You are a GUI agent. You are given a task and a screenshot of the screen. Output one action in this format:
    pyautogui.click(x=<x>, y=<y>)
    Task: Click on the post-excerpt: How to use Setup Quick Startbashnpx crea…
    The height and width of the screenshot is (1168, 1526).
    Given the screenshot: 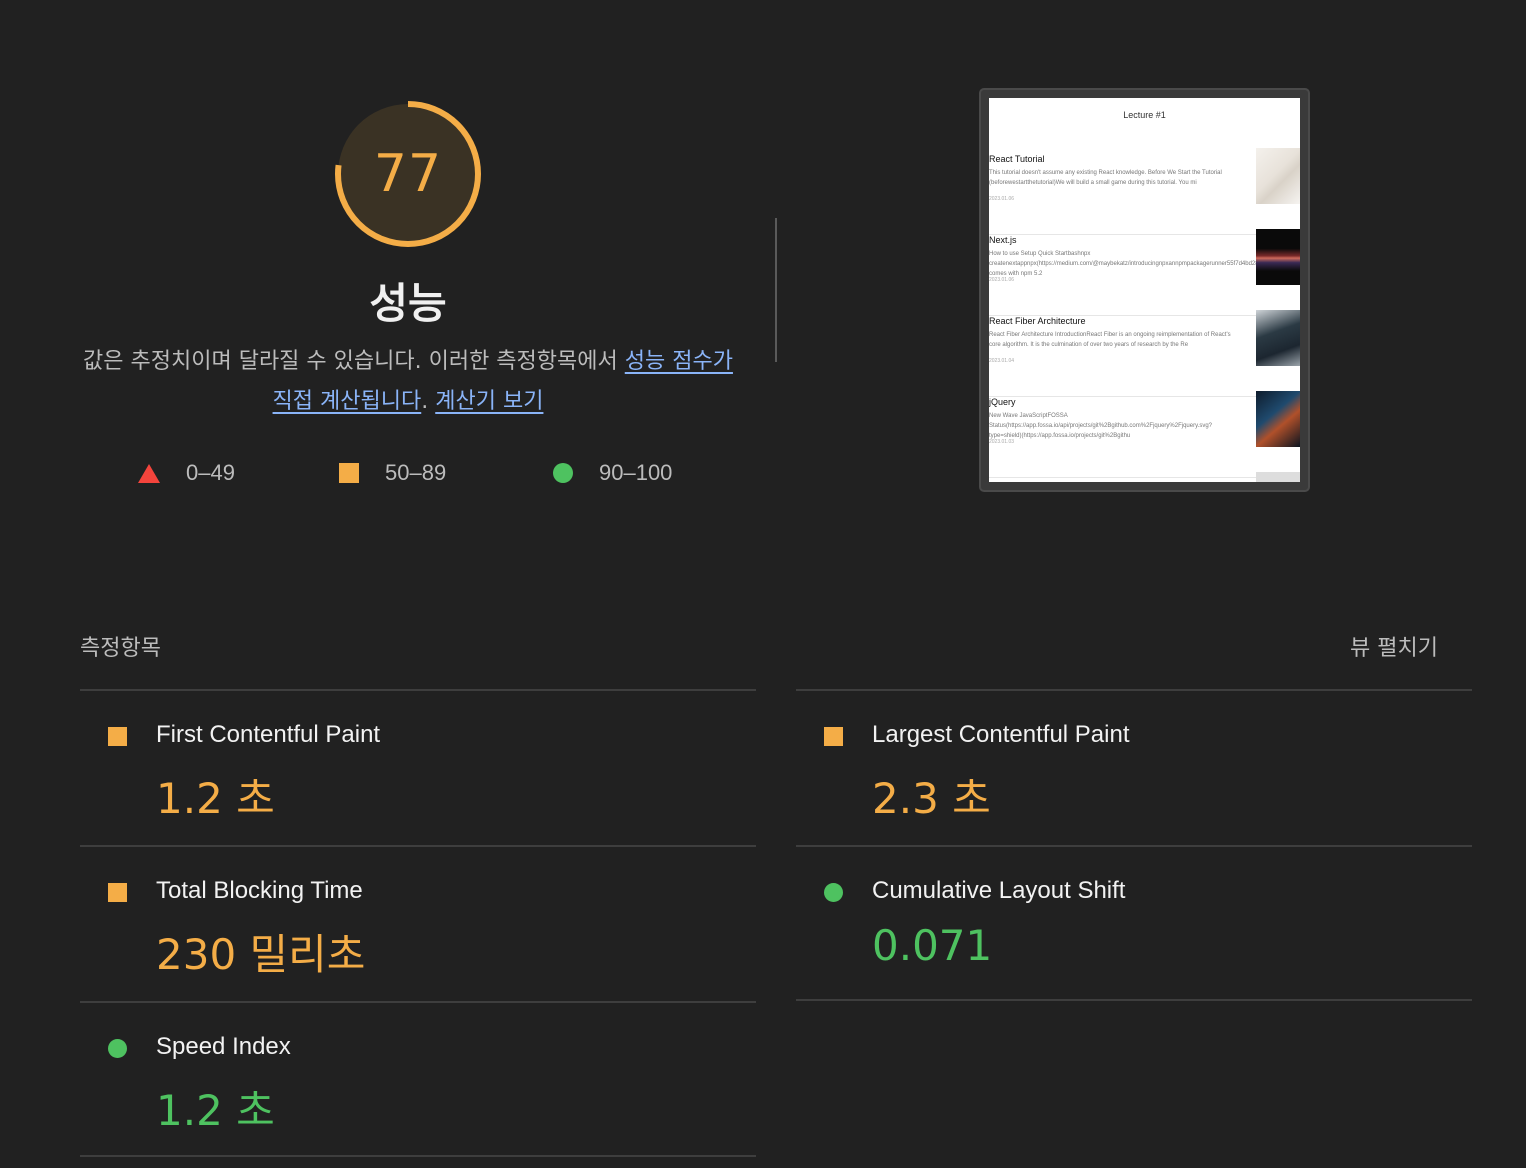 What is the action you would take?
    pyautogui.click(x=1128, y=264)
    